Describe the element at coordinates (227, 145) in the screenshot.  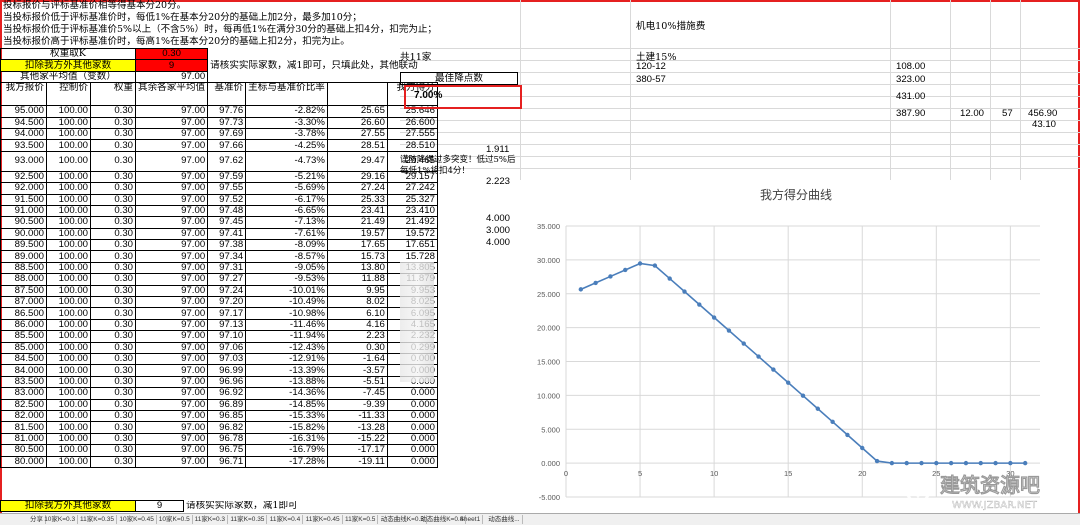
I see `table-cell: 97.66` at that location.